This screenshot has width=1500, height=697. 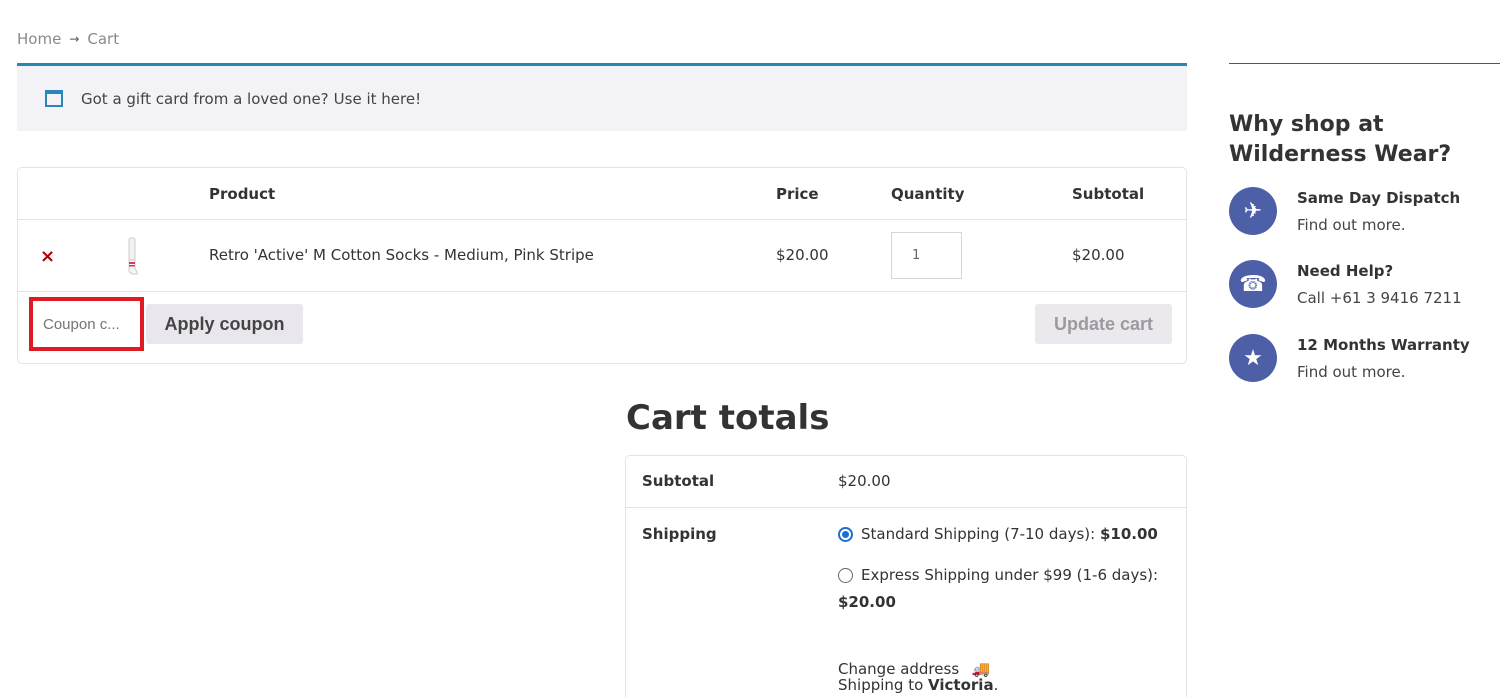 I want to click on coupon-code-input, so click(x=85, y=324).